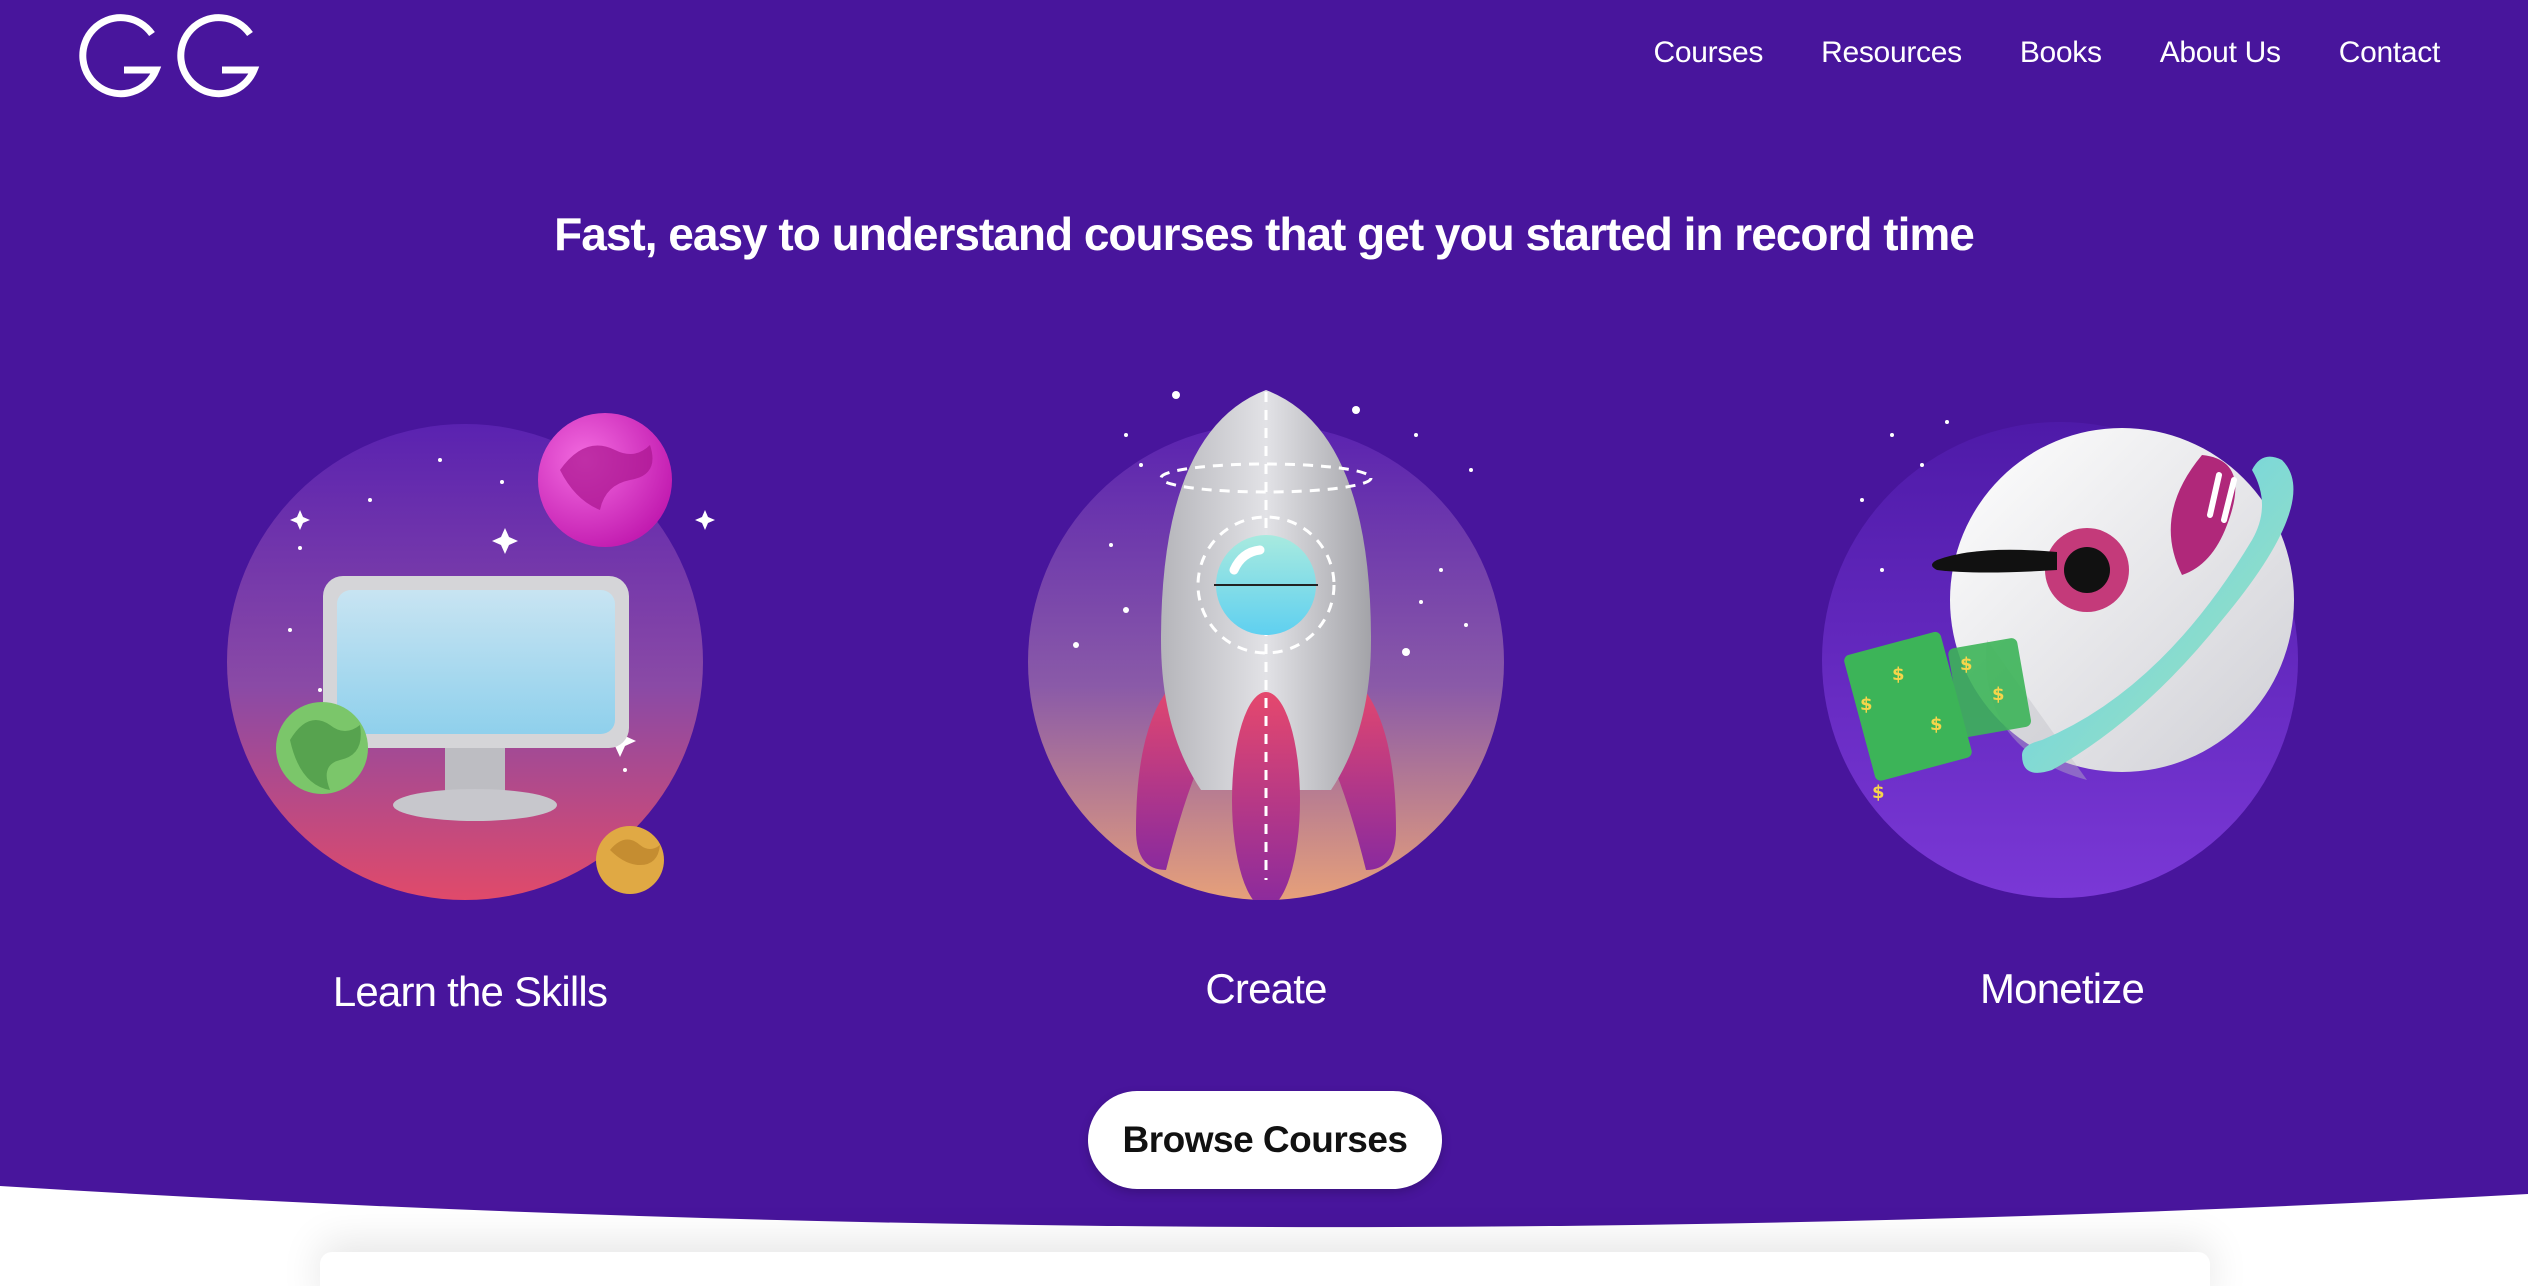  I want to click on feature-learn: Learn the Skills, so click(470, 705).